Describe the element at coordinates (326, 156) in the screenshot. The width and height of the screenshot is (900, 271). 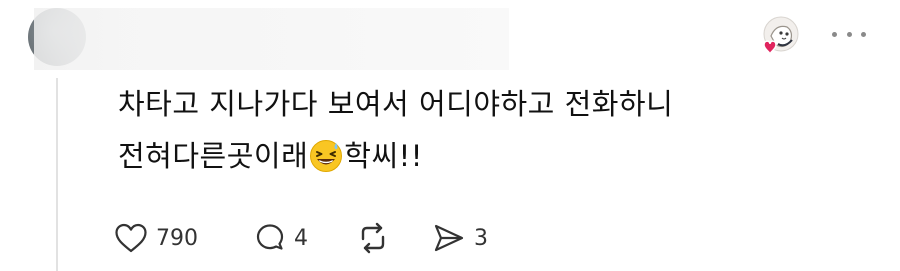
I see `laughing-with-sweat-emoji-icon` at that location.